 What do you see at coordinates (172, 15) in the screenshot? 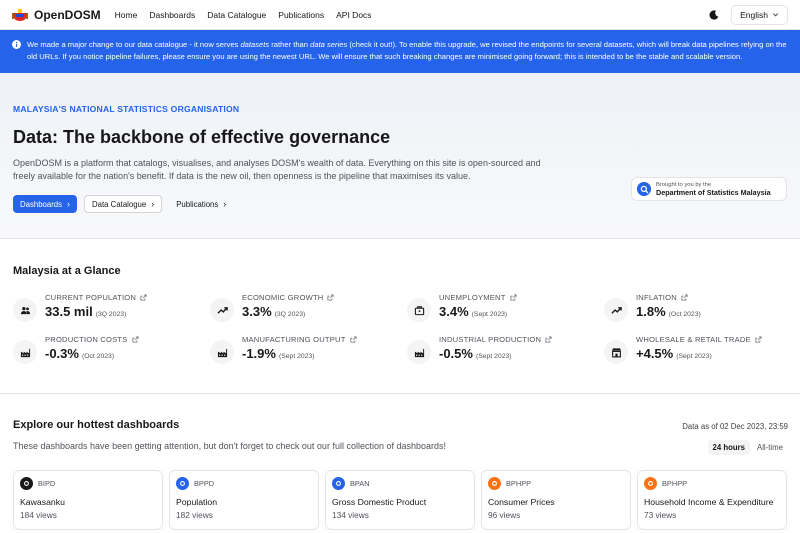
I see `nav-dashboards: Dashboards` at bounding box center [172, 15].